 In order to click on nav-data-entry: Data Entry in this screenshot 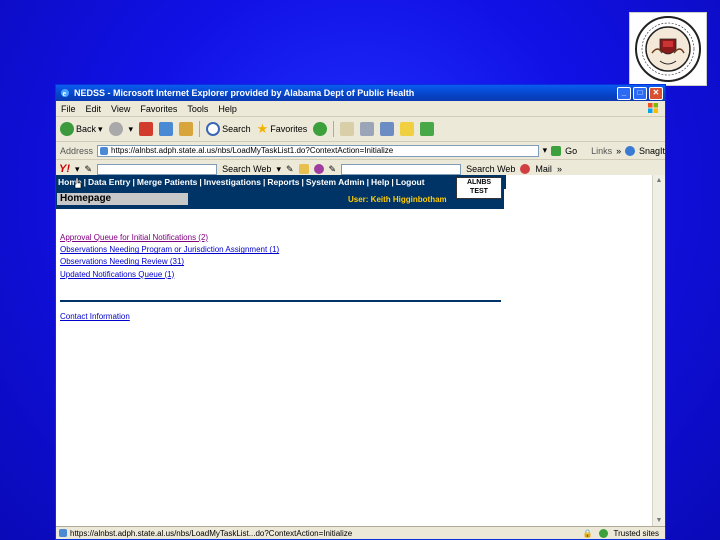, I will do `click(109, 182)`.